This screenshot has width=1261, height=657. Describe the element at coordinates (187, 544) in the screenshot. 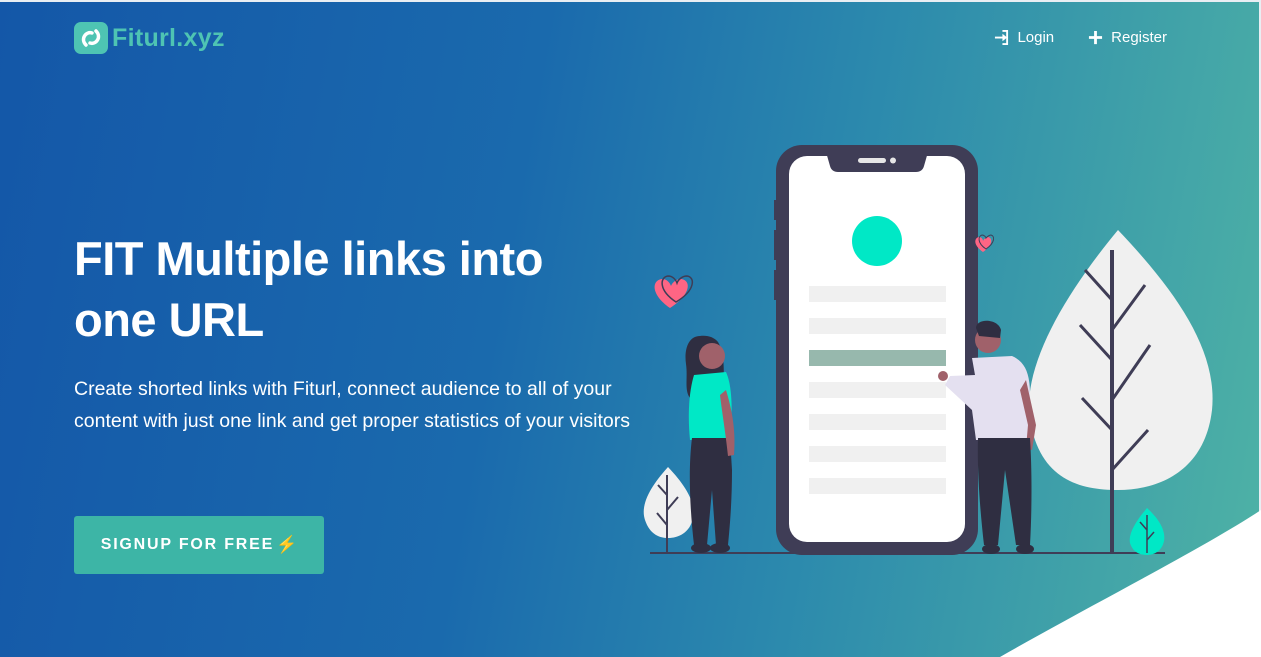

I see `signup-button-label: SIGNUP FOR FREE` at that location.